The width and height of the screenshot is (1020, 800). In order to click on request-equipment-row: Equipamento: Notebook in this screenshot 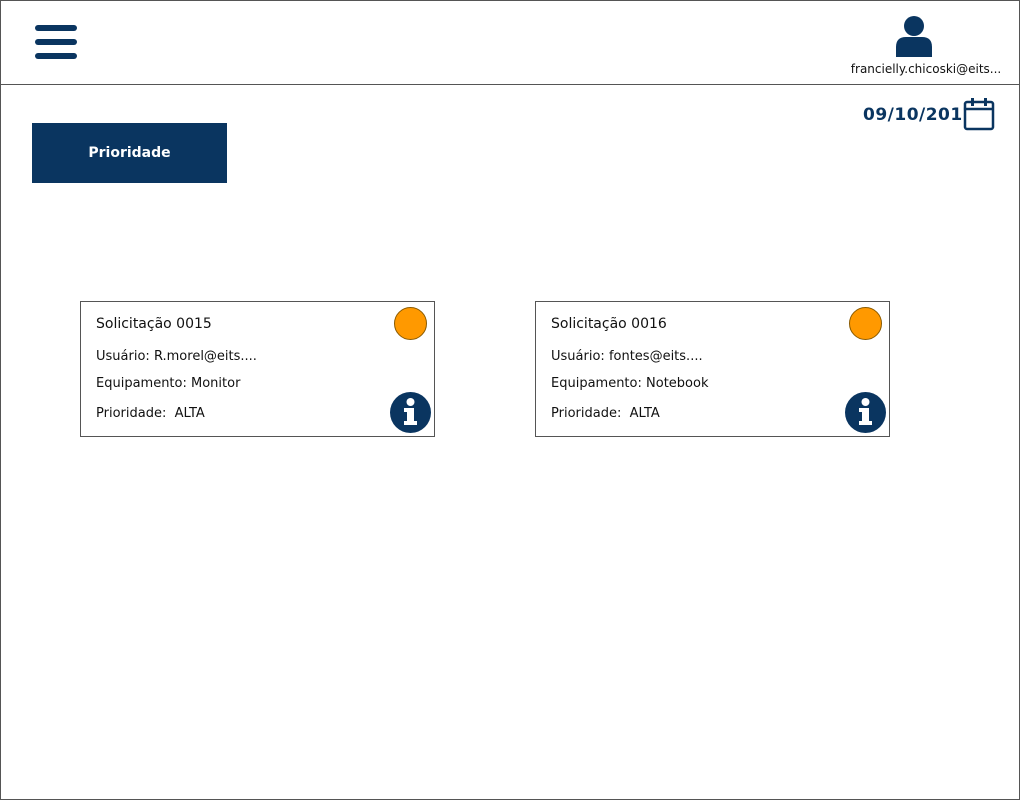, I will do `click(629, 383)`.